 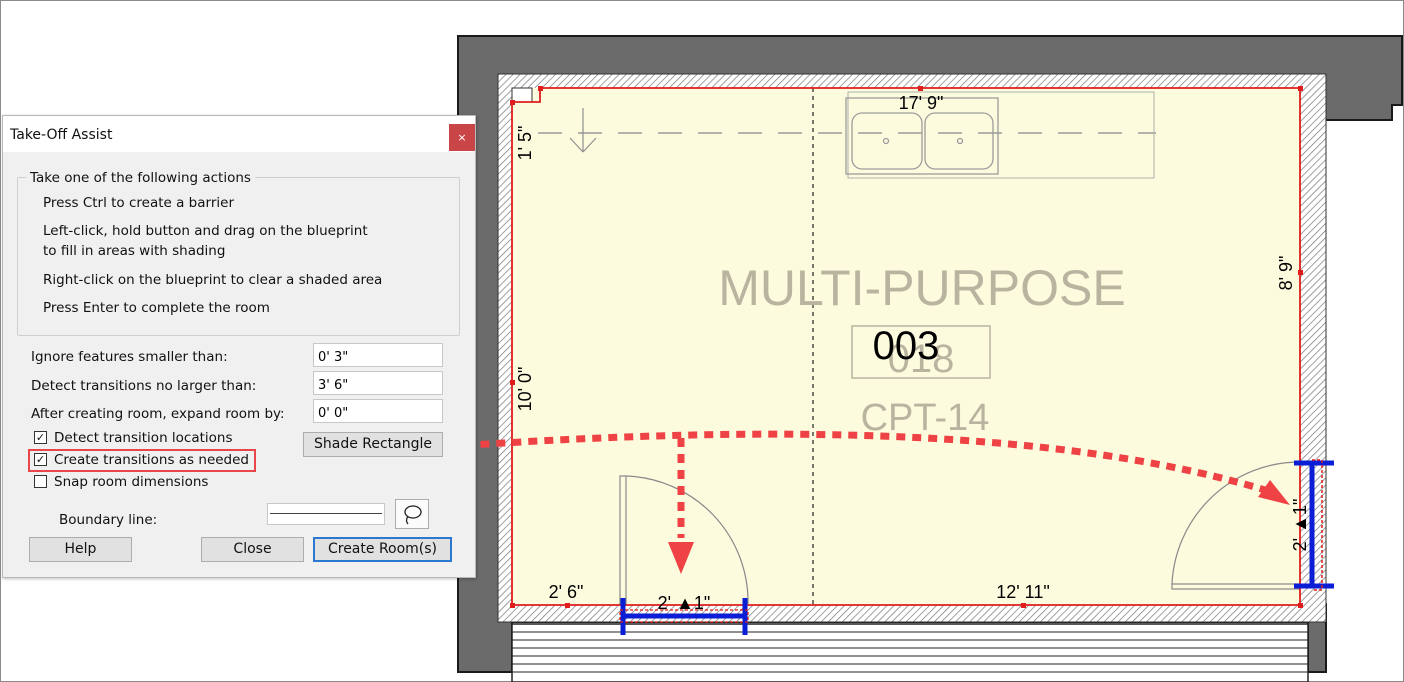 What do you see at coordinates (40, 481) in the screenshot?
I see `checkbox-box` at bounding box center [40, 481].